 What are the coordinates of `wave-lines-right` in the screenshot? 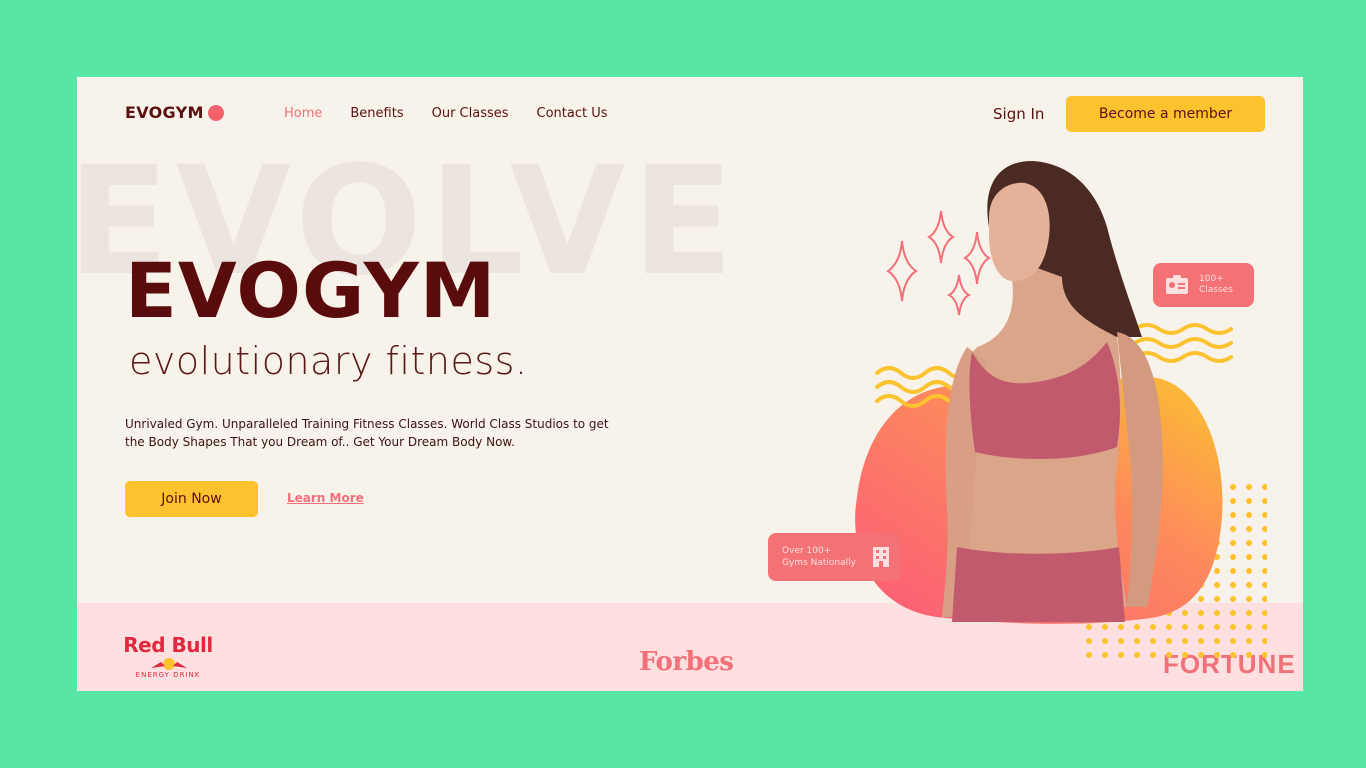 It's located at (1183, 343).